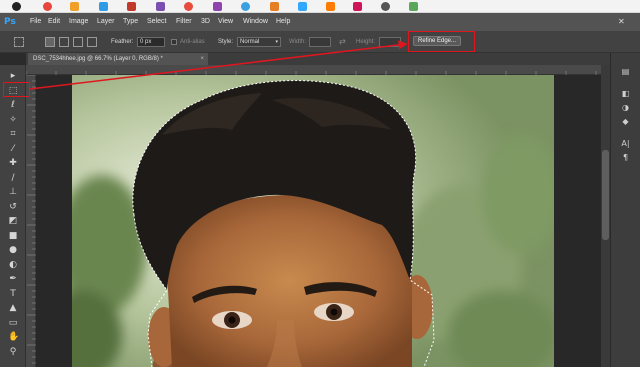  Describe the element at coordinates (625, 158) in the screenshot. I see `paragraph-panel-icon: ¶` at that location.